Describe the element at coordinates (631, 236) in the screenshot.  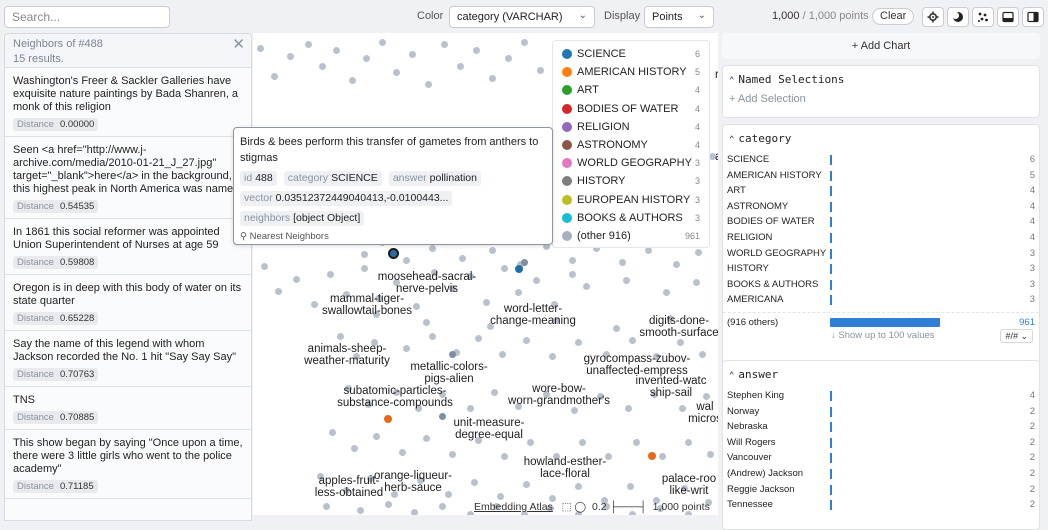
I see `legend-item: (other 916) 961` at that location.